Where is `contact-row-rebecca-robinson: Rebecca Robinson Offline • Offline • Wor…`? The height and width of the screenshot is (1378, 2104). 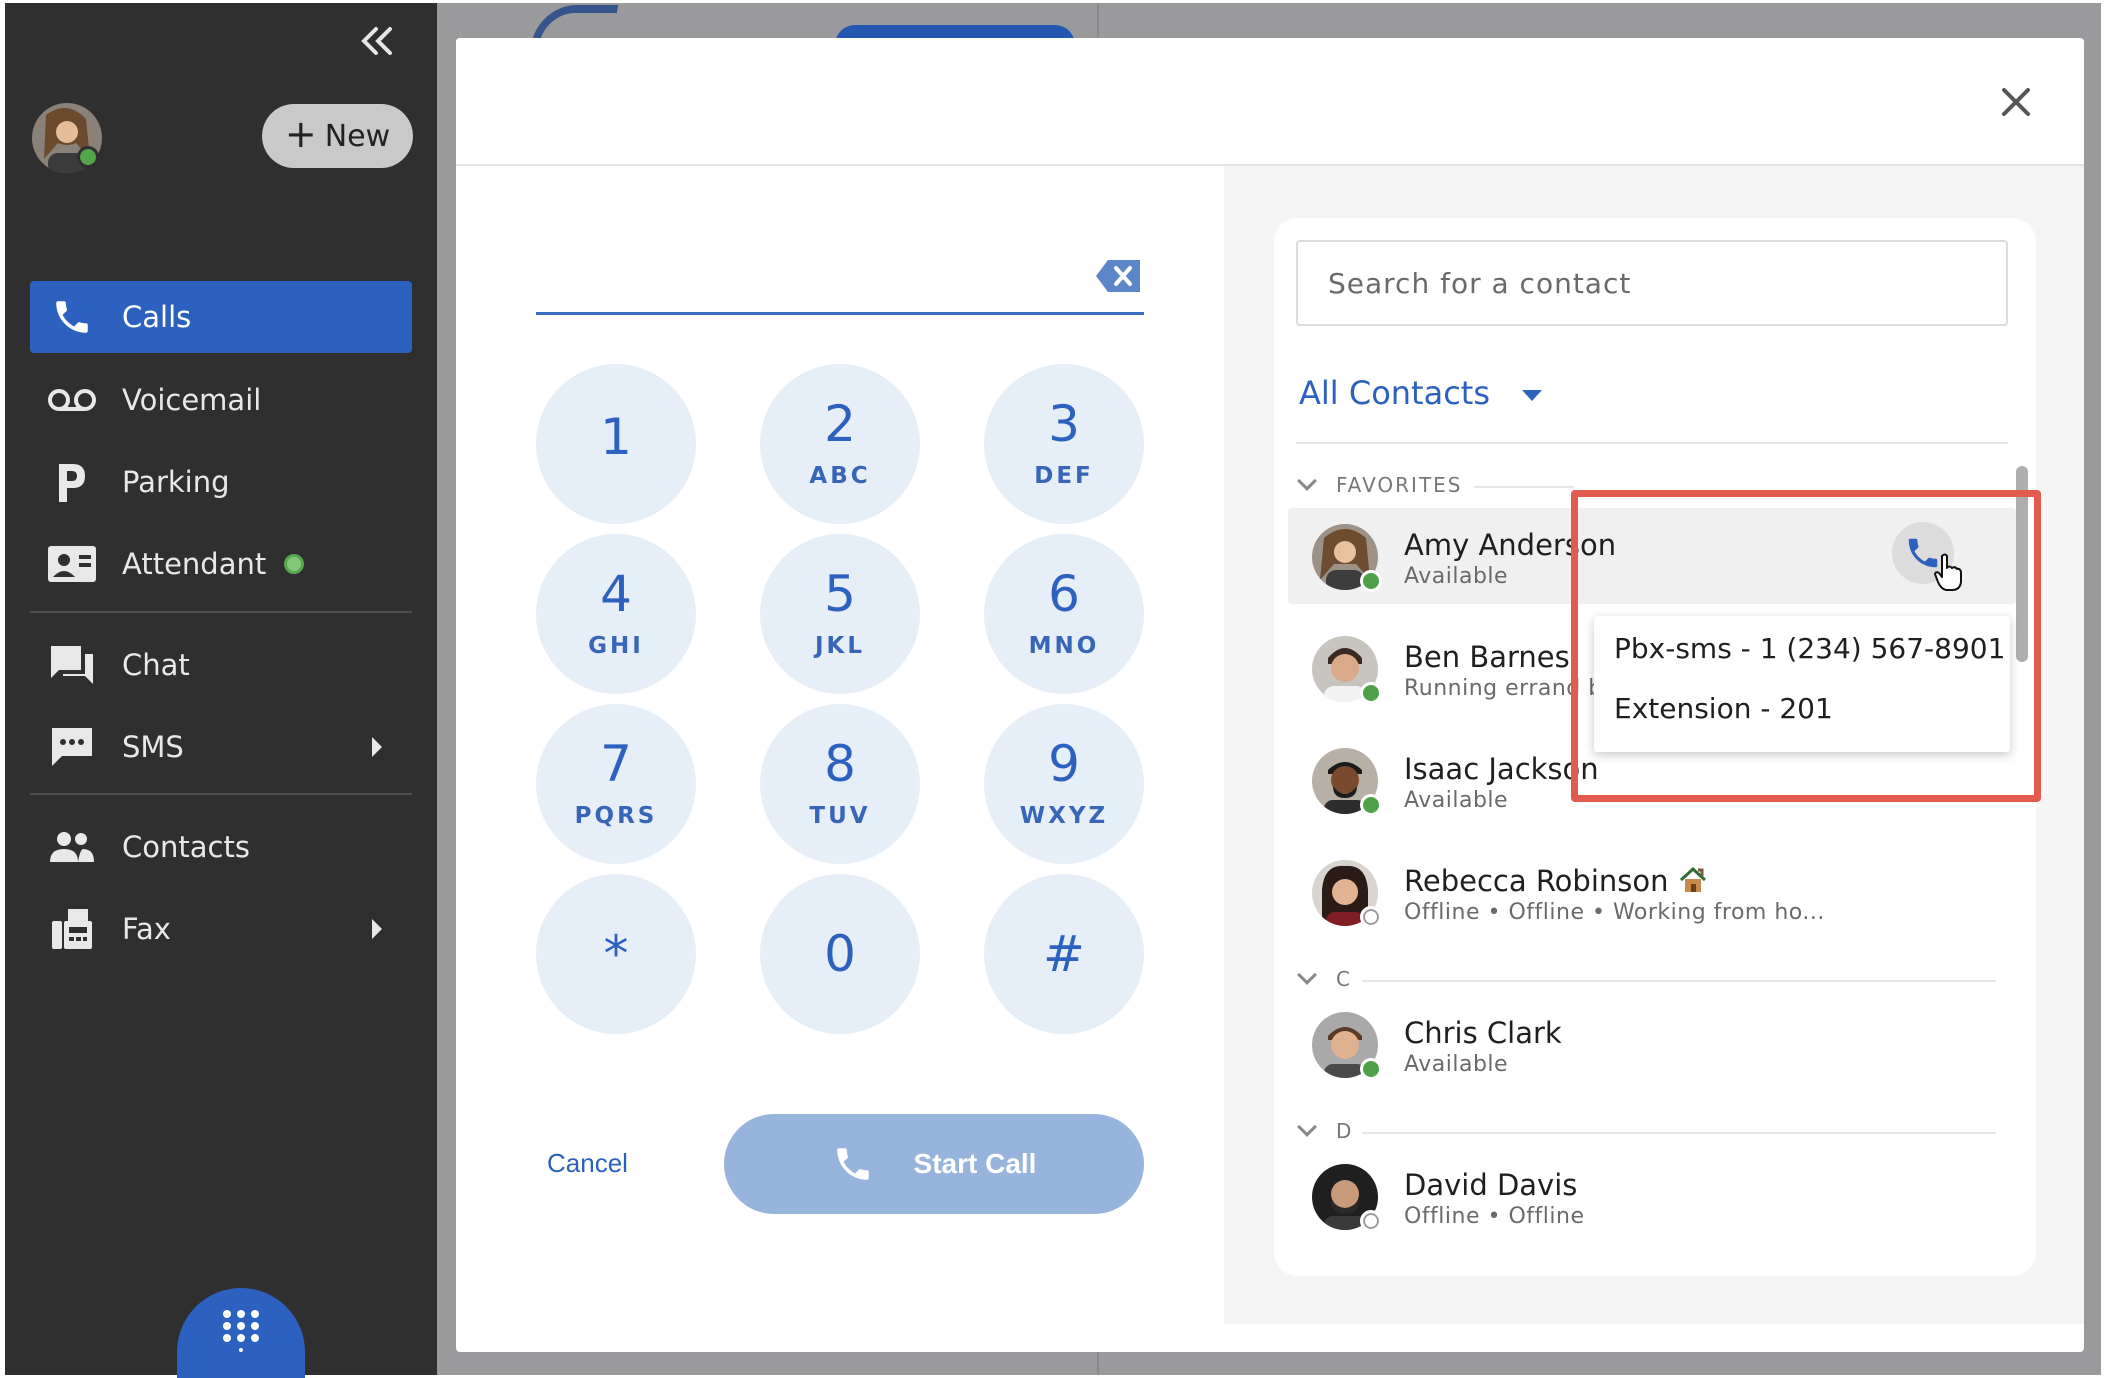 contact-row-rebecca-robinson: Rebecca Robinson Offline • Offline • Wor… is located at coordinates (1652, 892).